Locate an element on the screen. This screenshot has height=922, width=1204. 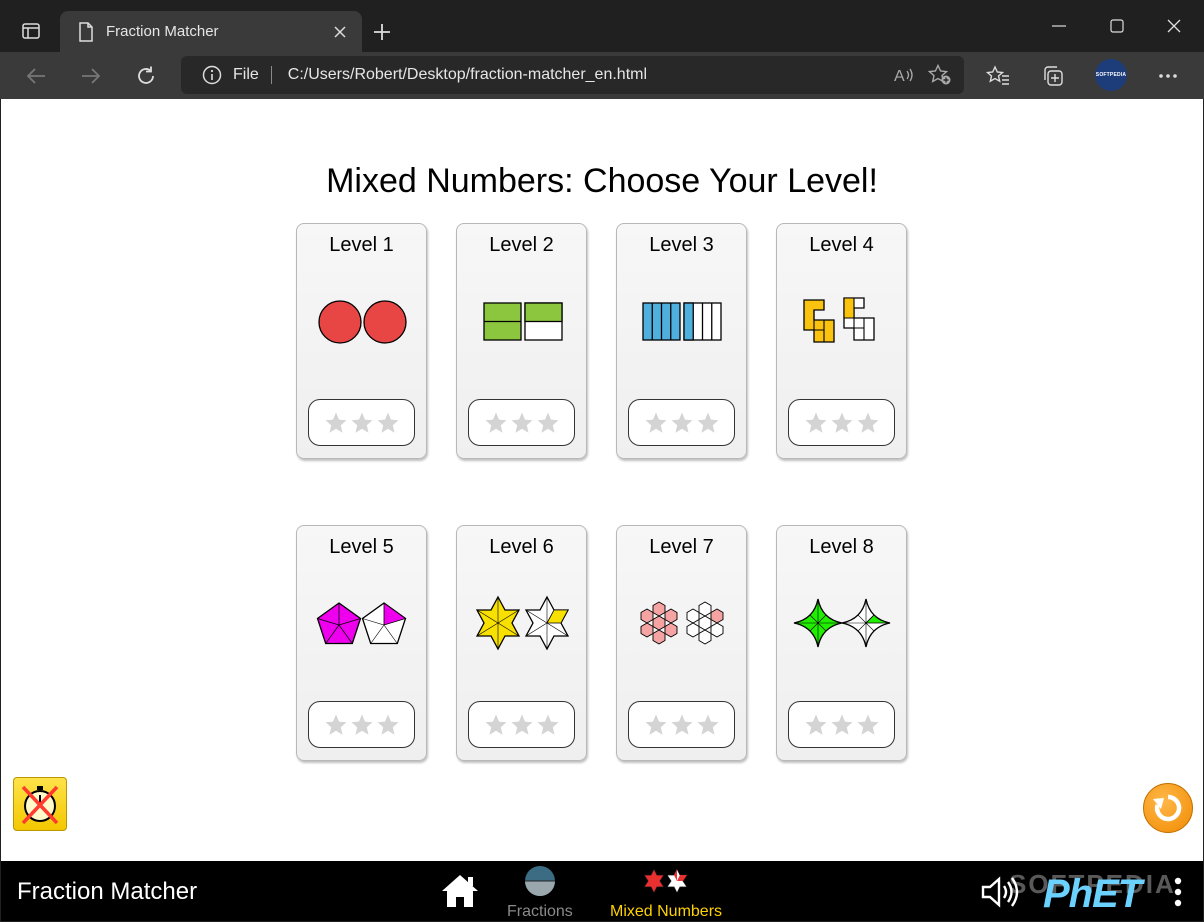
bars-icon is located at coordinates (682, 321).